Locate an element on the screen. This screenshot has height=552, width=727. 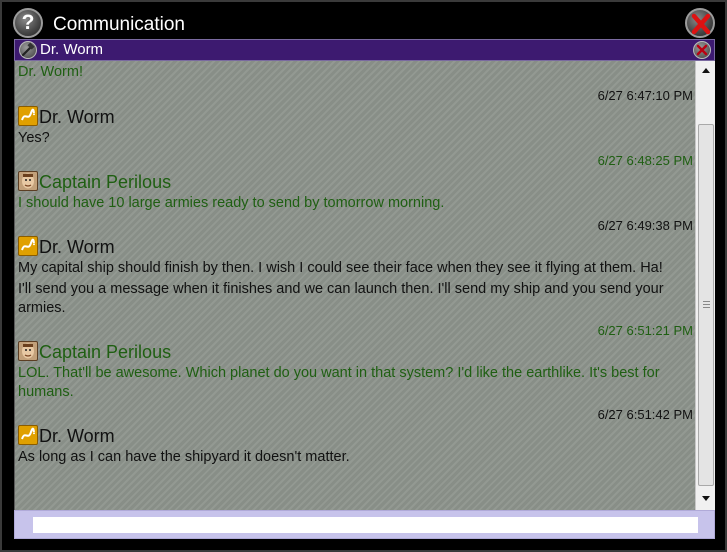
message-entry: 6/27 6:47:10 PM Dr. Worm Yes? is located at coordinates (355, 117).